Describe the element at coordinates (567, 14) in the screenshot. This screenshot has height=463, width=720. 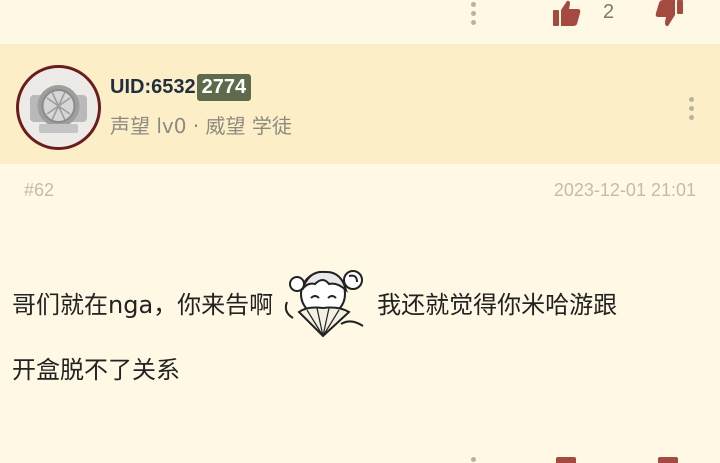
I see `thumb-up-icon` at that location.